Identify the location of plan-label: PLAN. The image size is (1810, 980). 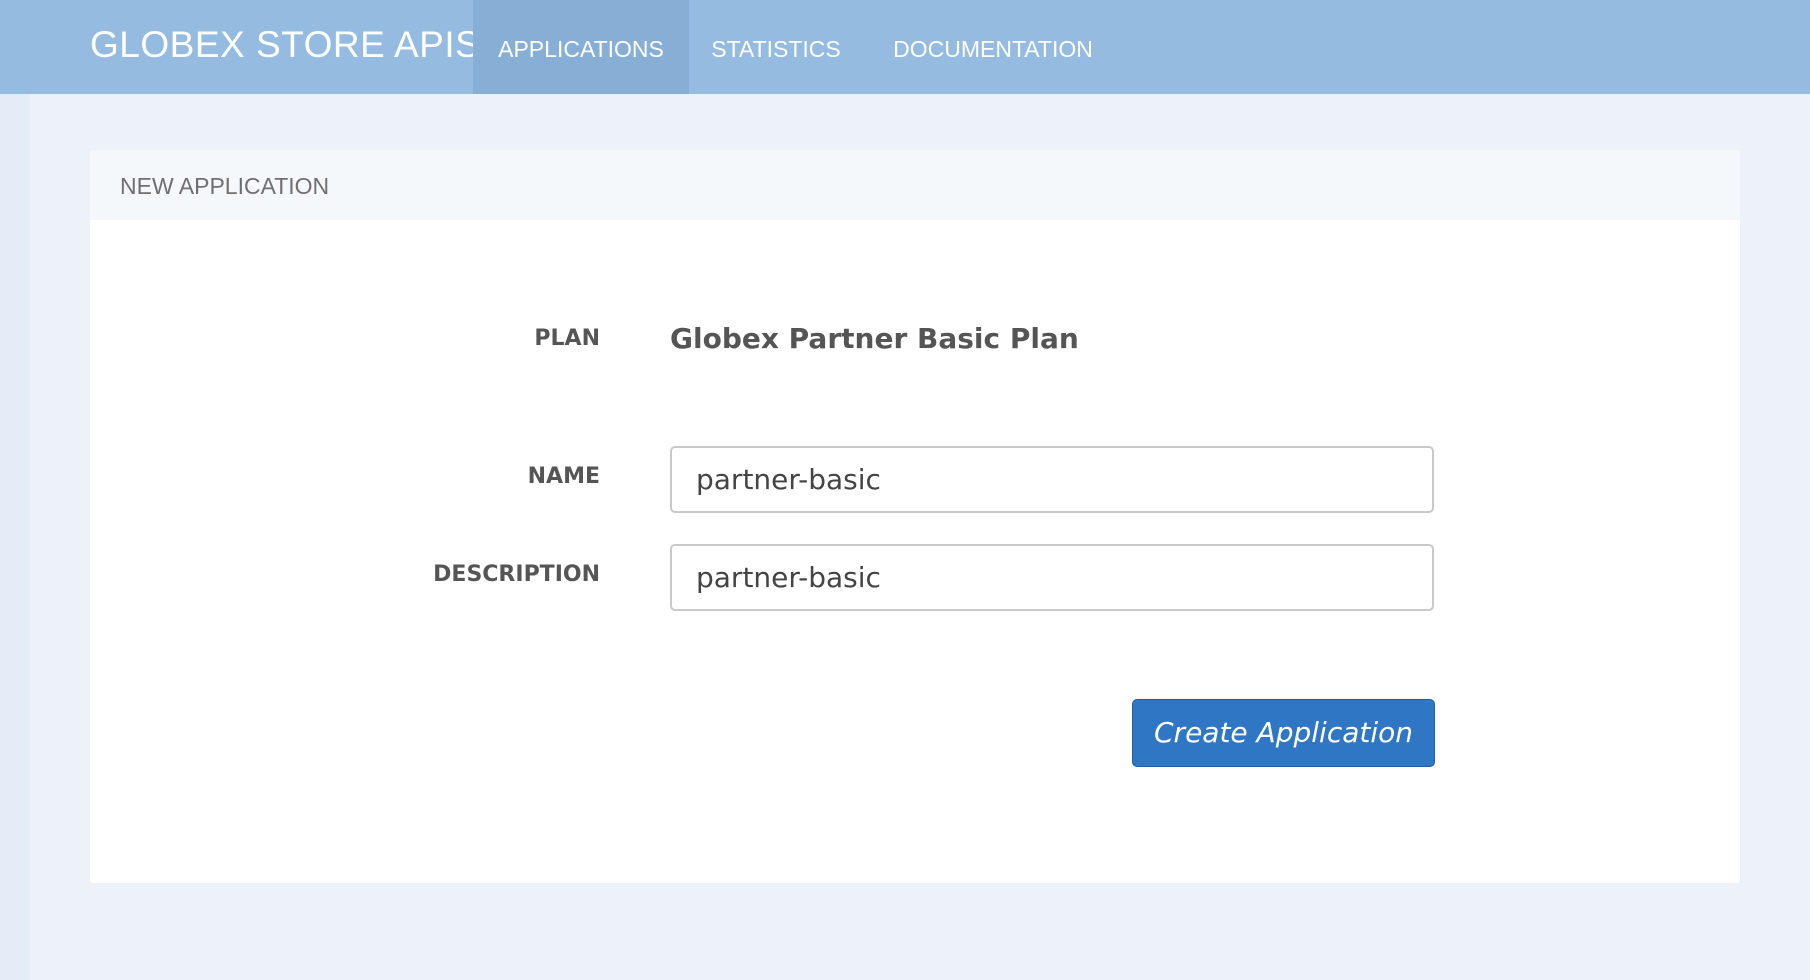
(567, 338).